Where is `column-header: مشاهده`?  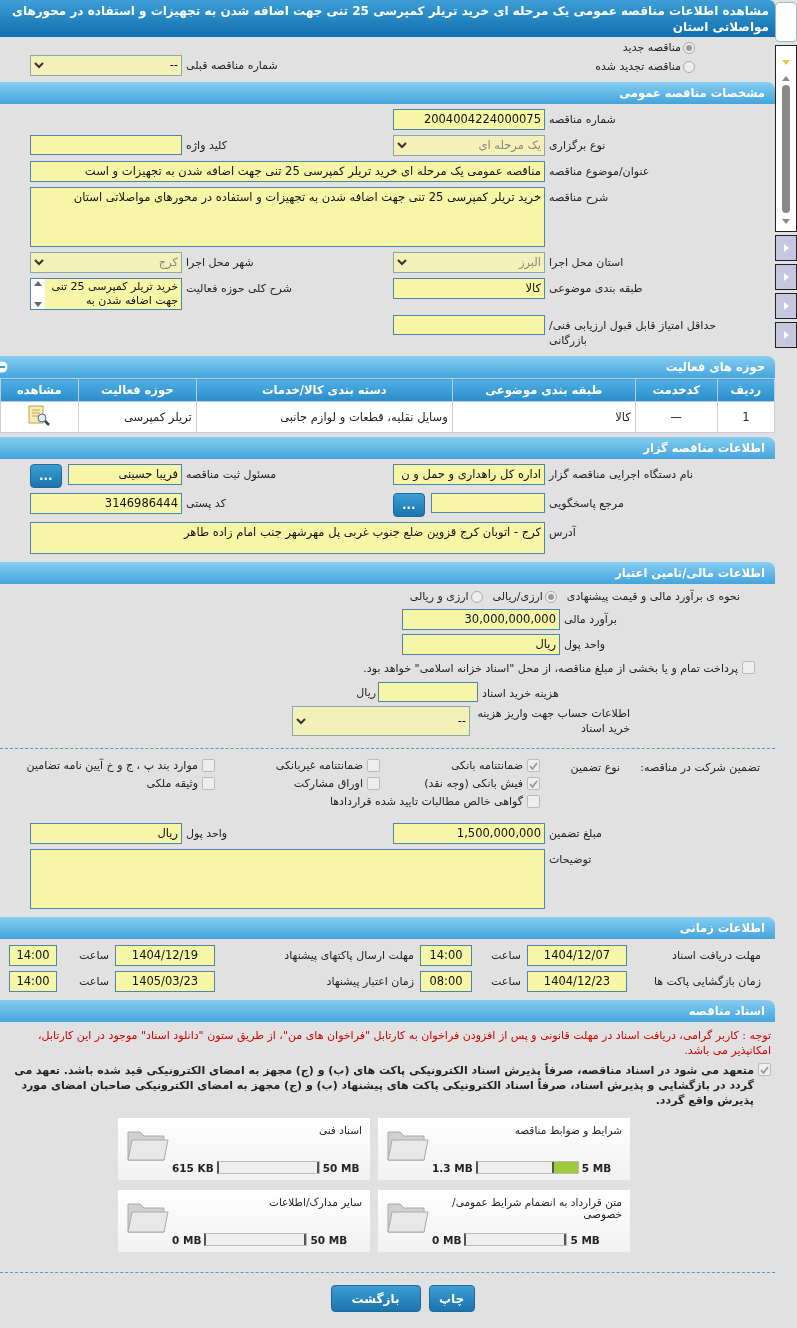
column-header: مشاهده is located at coordinates (39, 390).